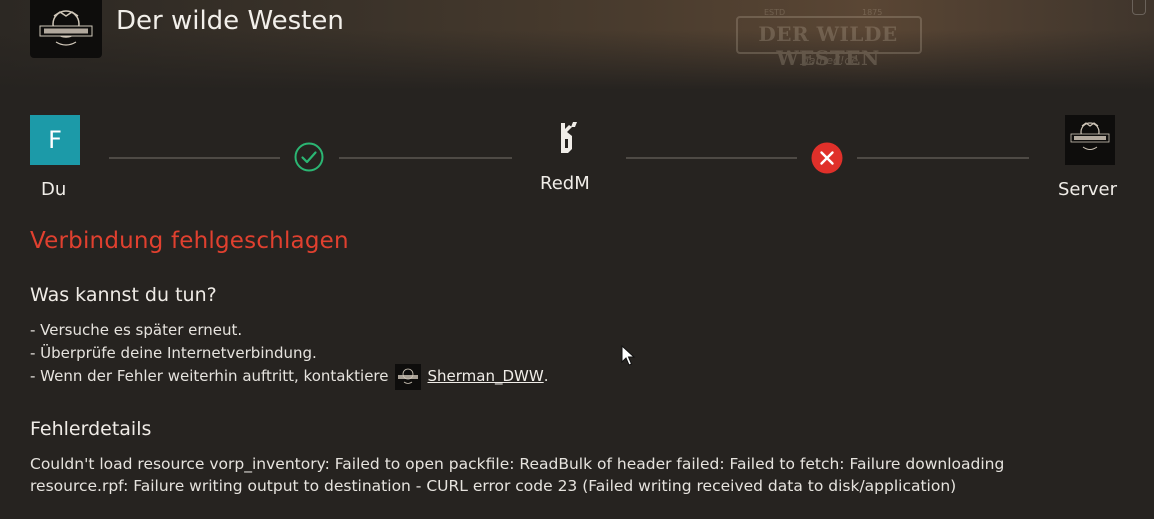  What do you see at coordinates (173, 353) in the screenshot?
I see `tip-text: - Überprüfe deine Internetverbindung.` at bounding box center [173, 353].